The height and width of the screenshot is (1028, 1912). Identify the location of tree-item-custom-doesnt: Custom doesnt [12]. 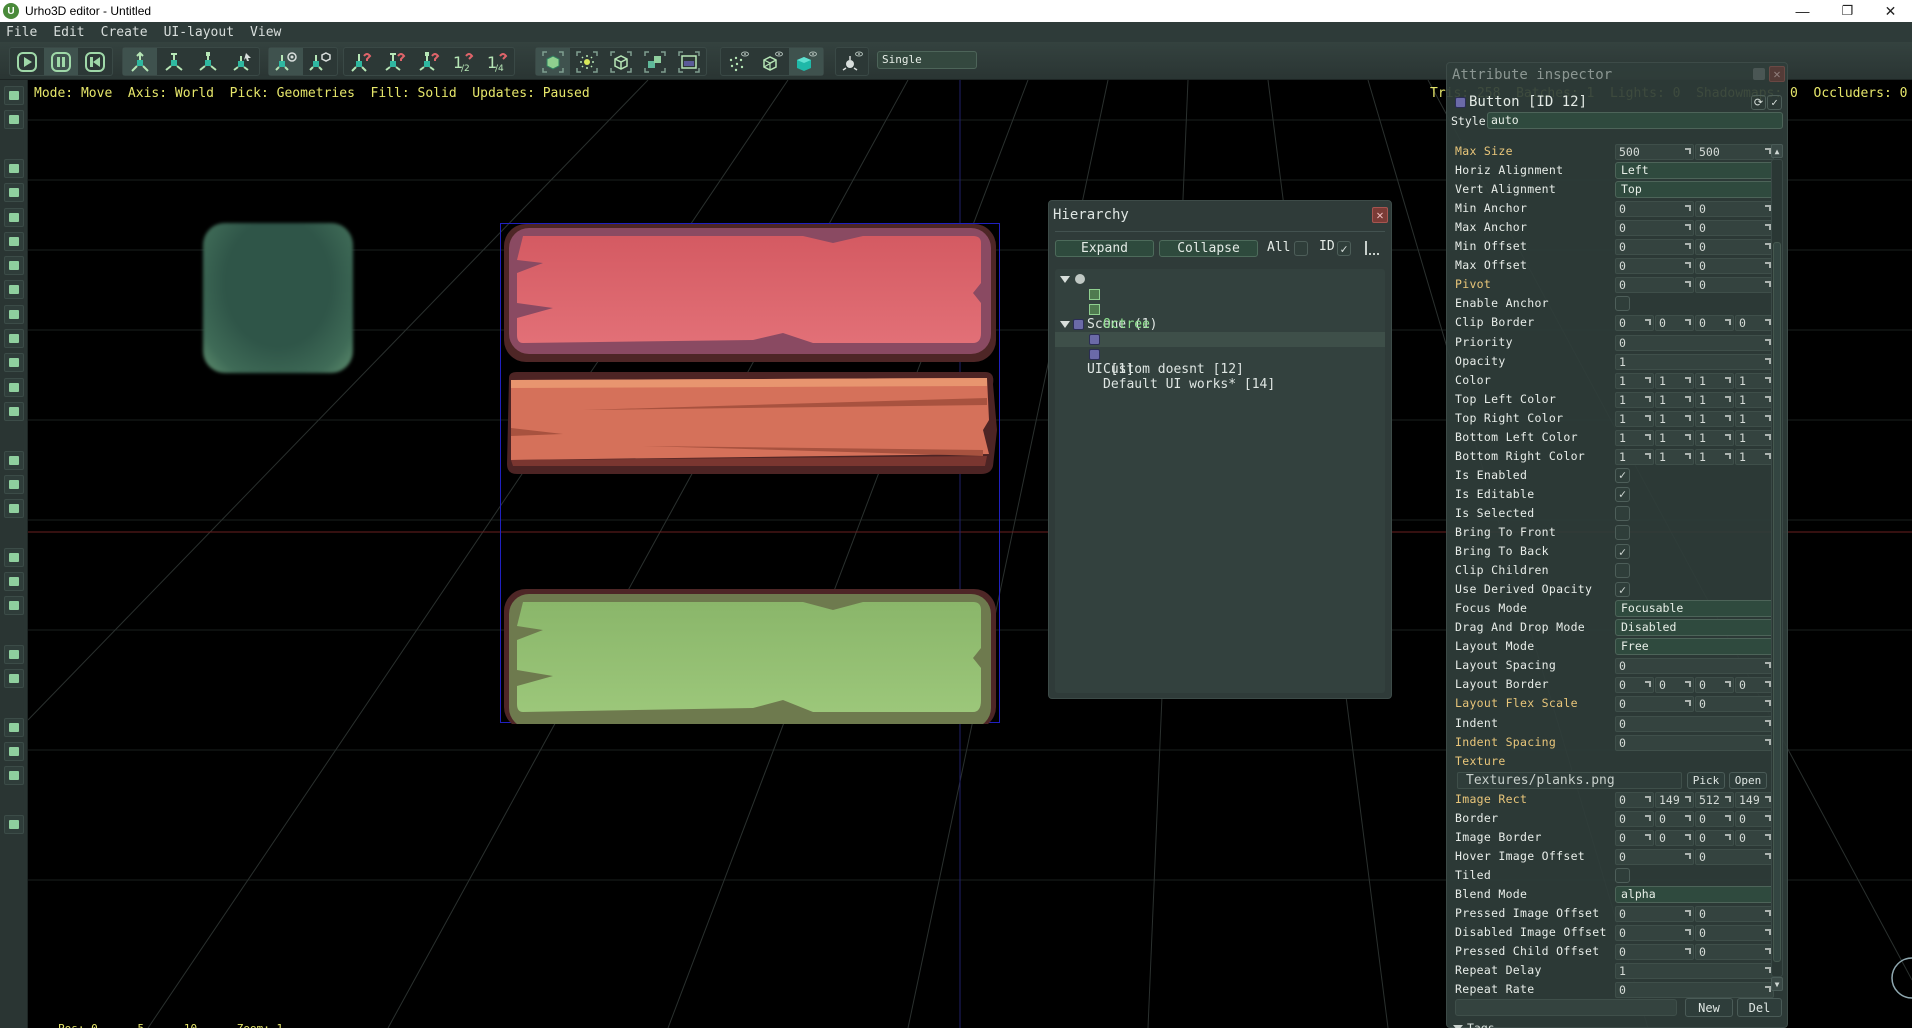
(1220, 354).